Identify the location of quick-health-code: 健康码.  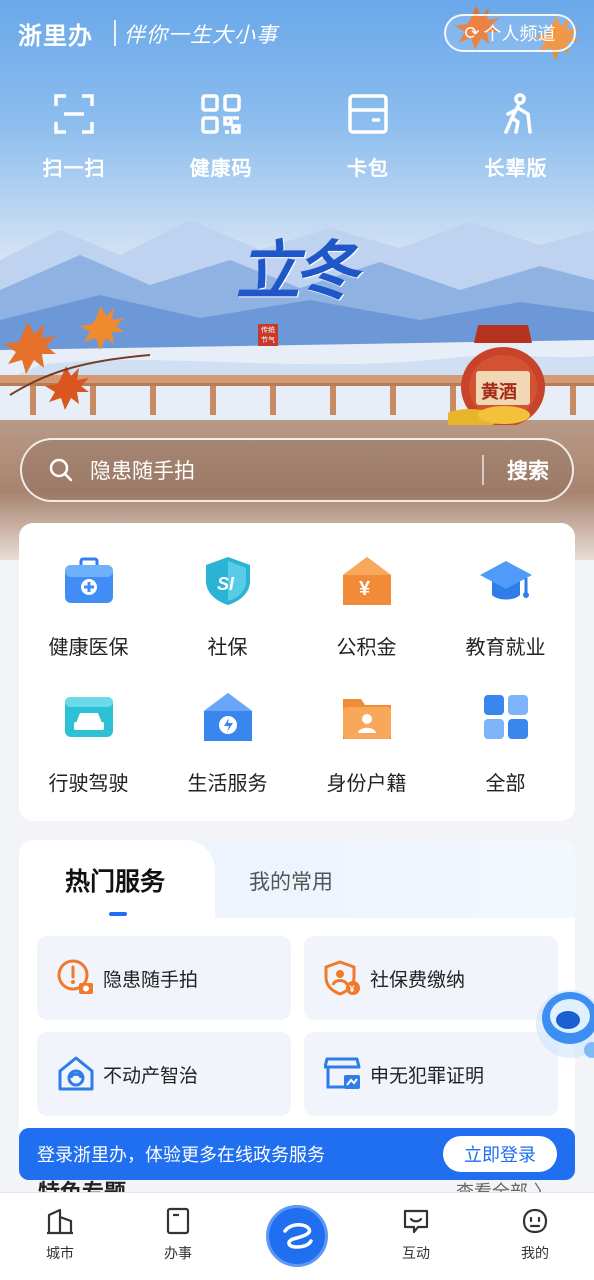
(221, 136).